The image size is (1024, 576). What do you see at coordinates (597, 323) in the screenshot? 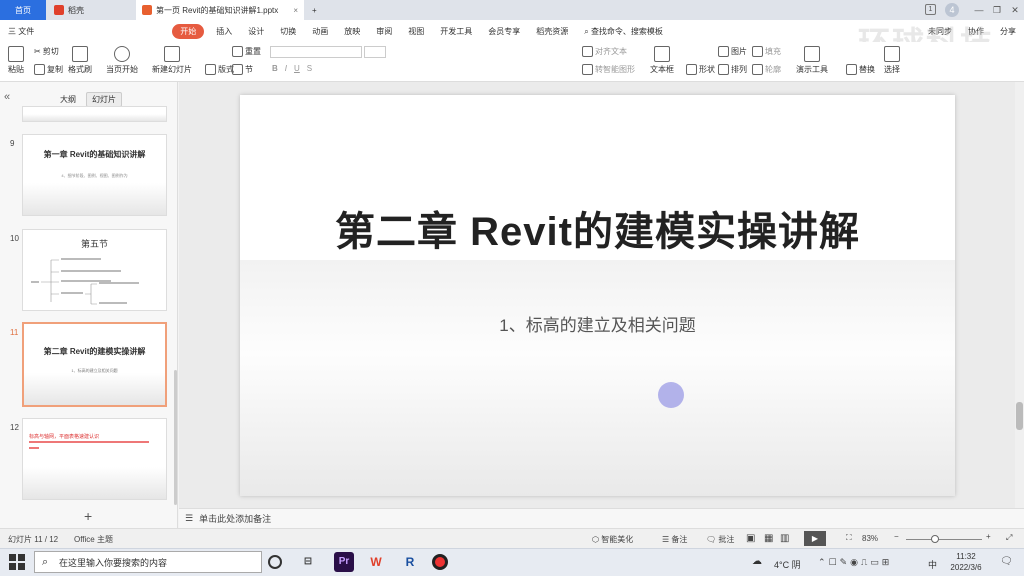
I see `slide-subtitle: 1、标高的建立及相关问题` at bounding box center [597, 323].